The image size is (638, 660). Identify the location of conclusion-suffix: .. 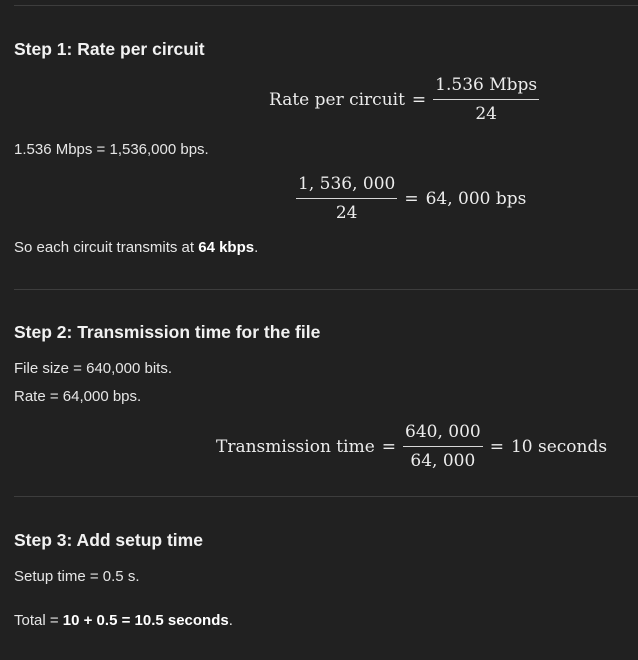
(256, 247).